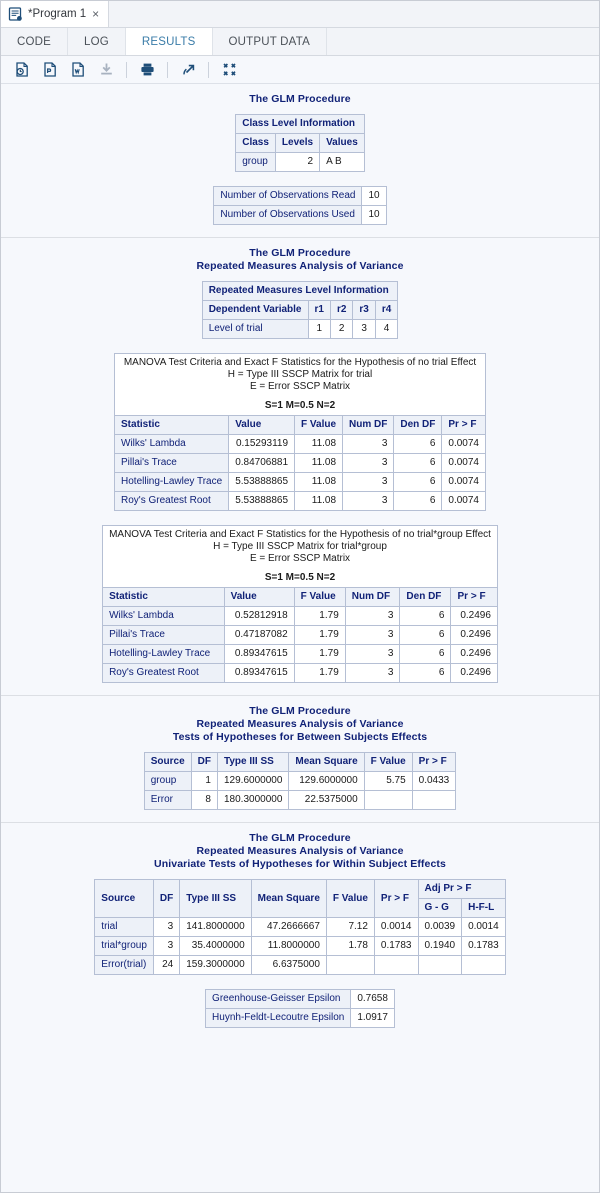 The width and height of the screenshot is (600, 1193). What do you see at coordinates (388, 800) in the screenshot?
I see `cell-f-value` at bounding box center [388, 800].